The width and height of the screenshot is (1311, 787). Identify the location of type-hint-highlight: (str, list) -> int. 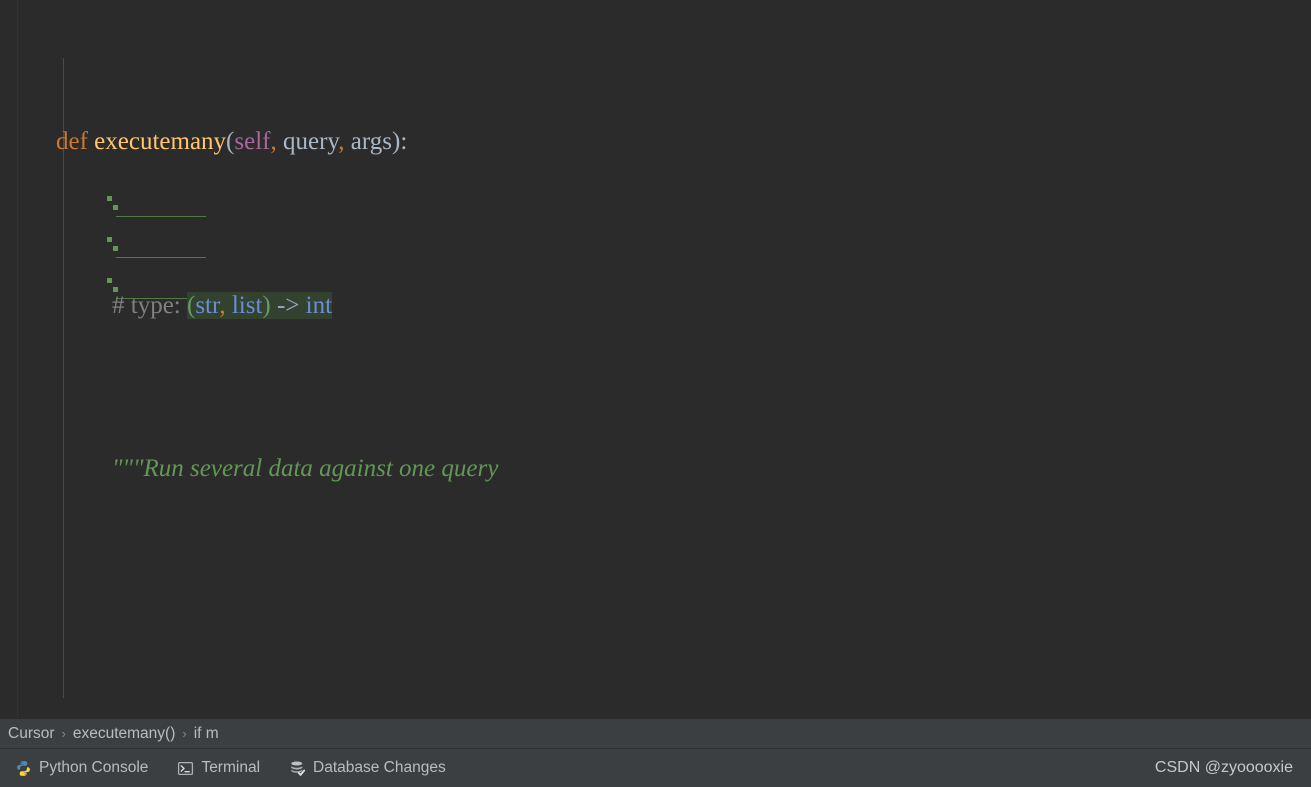
(260, 305).